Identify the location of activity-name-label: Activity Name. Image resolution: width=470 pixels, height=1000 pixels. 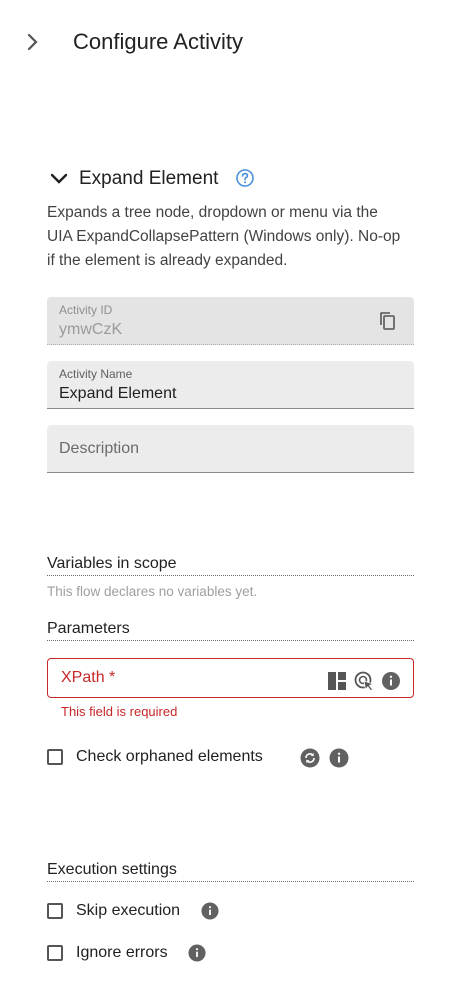
(96, 374).